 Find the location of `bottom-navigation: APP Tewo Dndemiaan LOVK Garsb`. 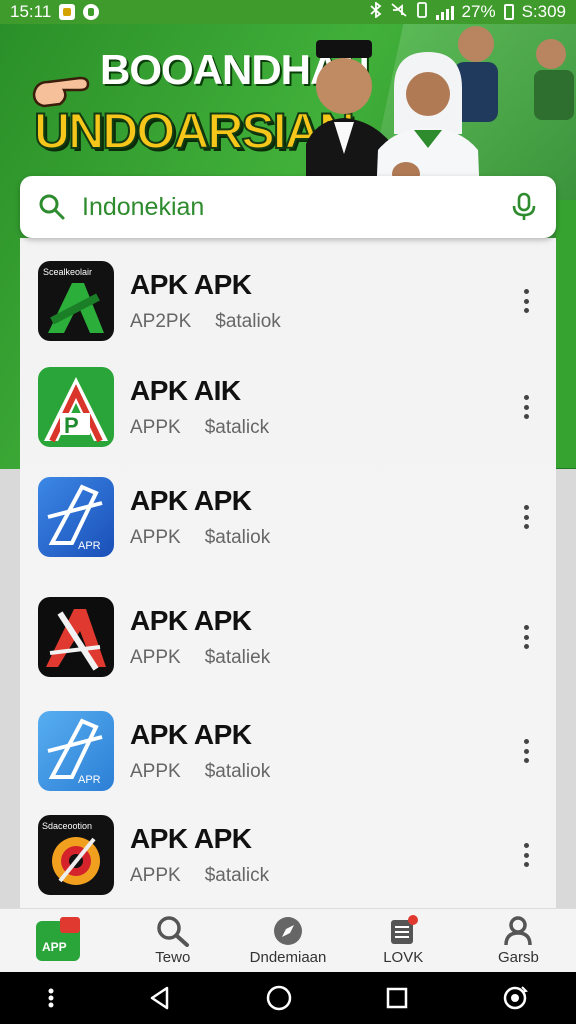

bottom-navigation: APP Tewo Dndemiaan LOVK Garsb is located at coordinates (288, 940).